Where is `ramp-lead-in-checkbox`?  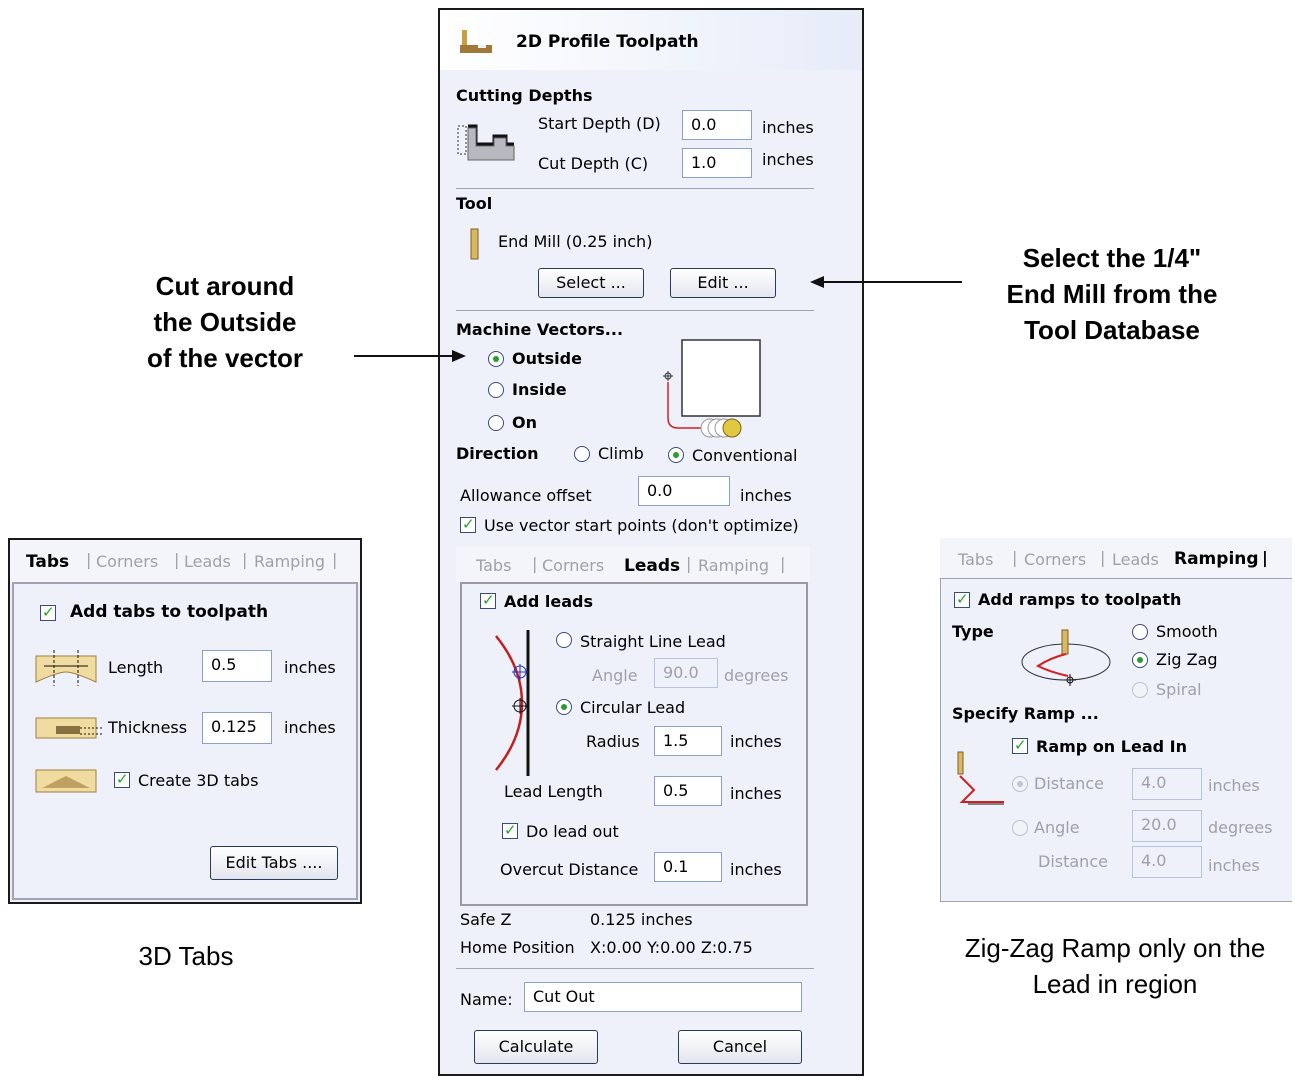 ramp-lead-in-checkbox is located at coordinates (1020, 745).